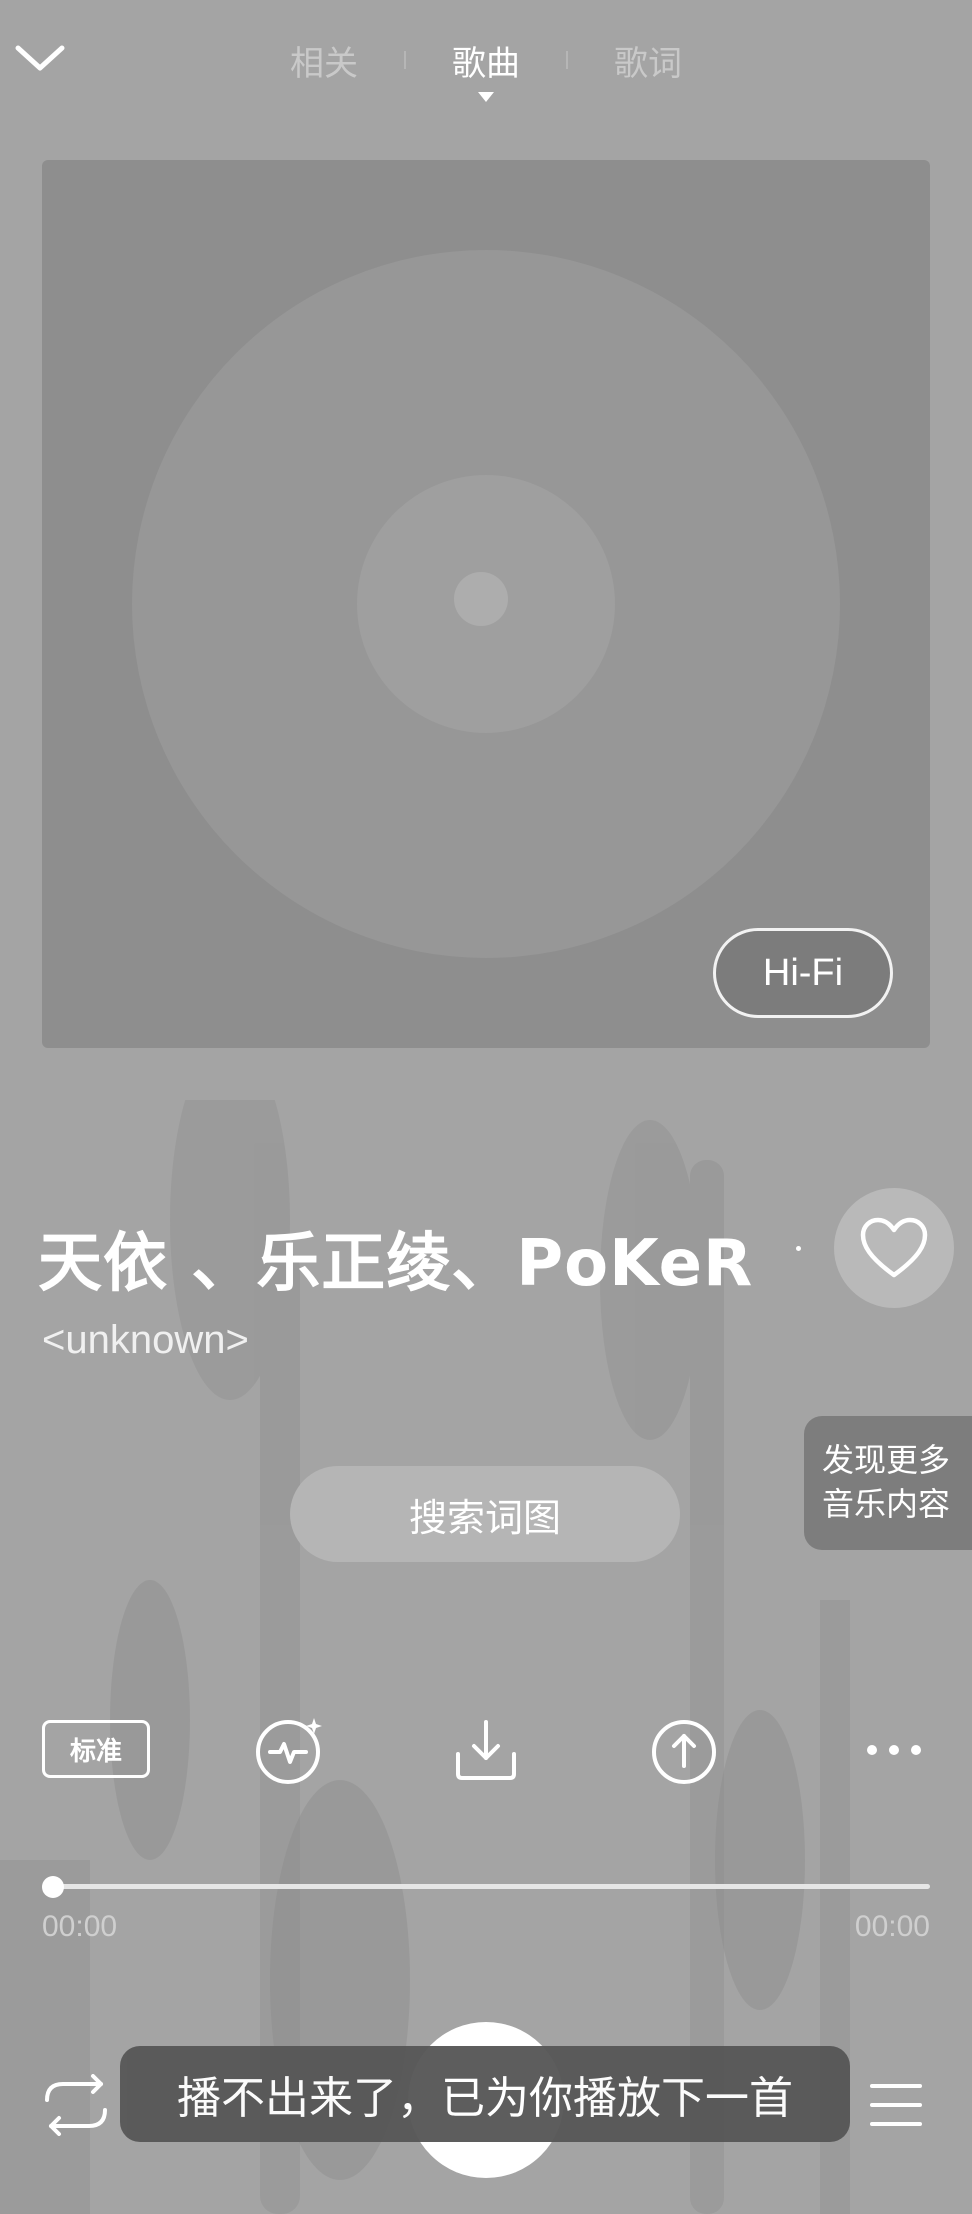 The height and width of the screenshot is (2214, 972). I want to click on disc-hole, so click(481, 599).